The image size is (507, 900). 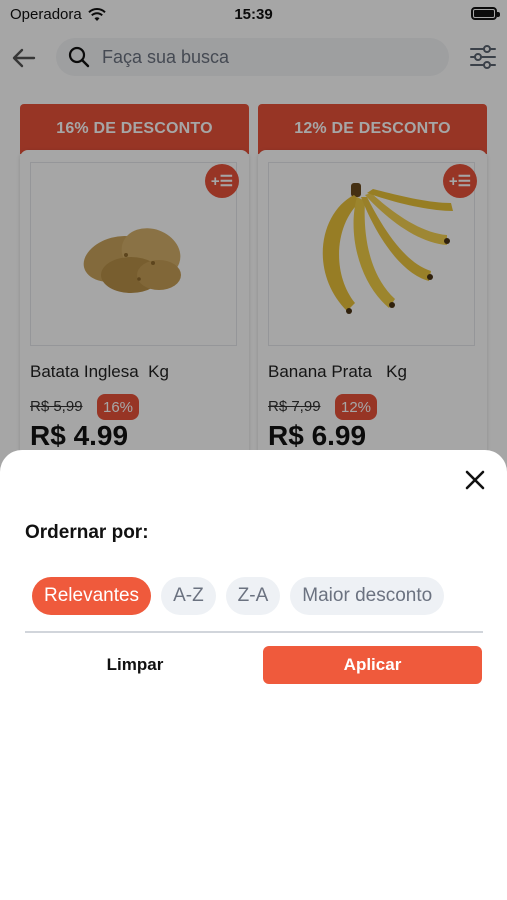 What do you see at coordinates (475, 480) in the screenshot?
I see `close-icon` at bounding box center [475, 480].